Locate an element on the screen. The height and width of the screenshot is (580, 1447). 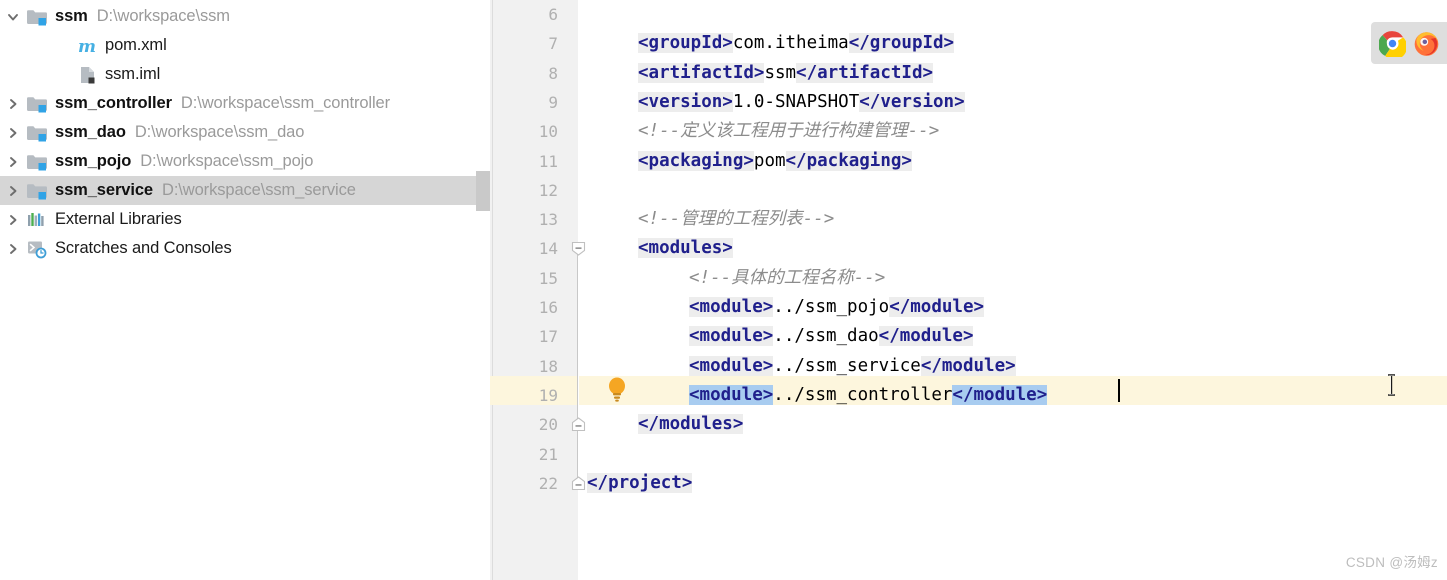
tree-item-scratches-and-consoles: Scratches and Consoles is located at coordinates (245, 248).